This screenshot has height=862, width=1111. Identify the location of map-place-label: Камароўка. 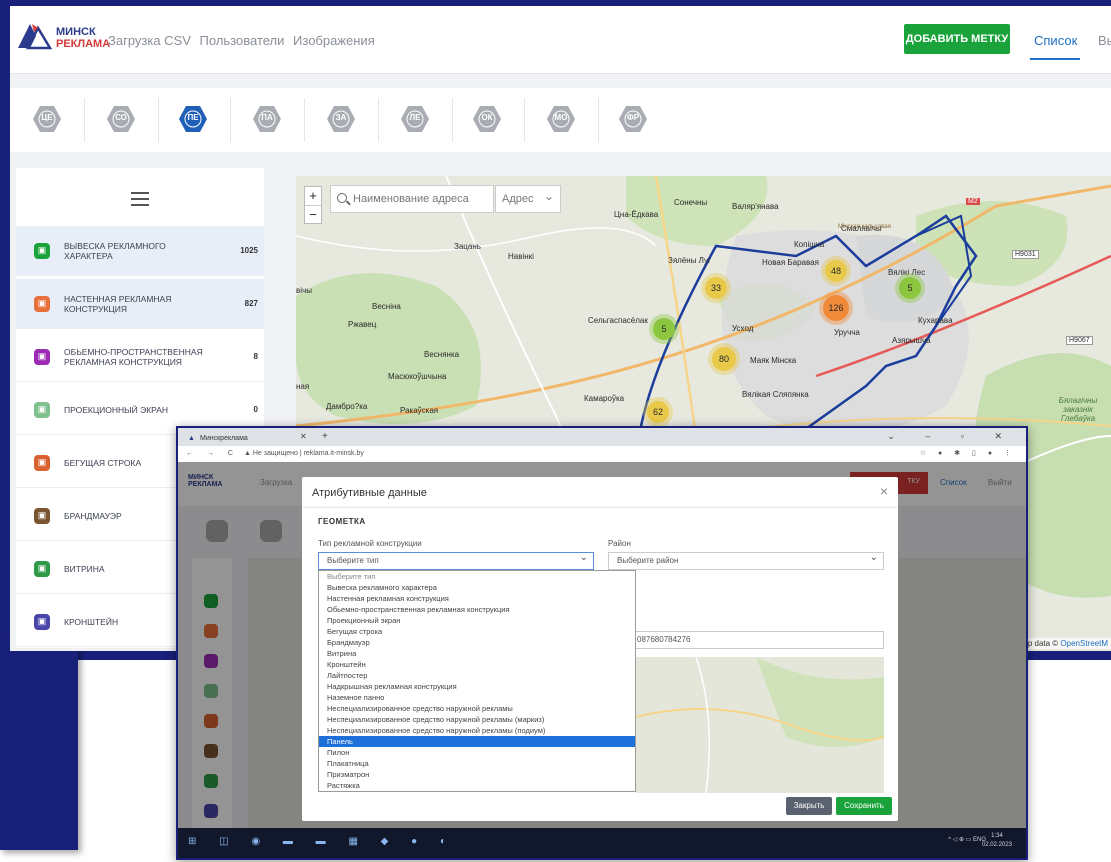
(604, 398).